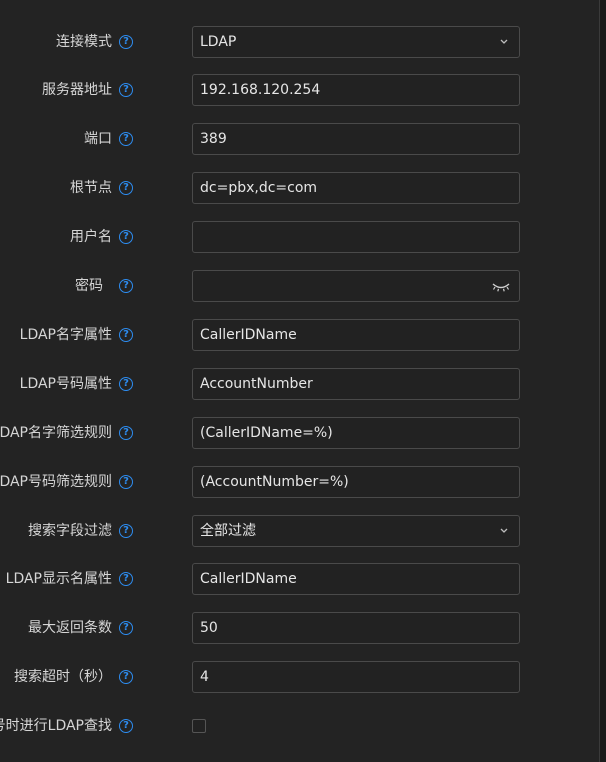 This screenshot has width=606, height=762. What do you see at coordinates (356, 384) in the screenshot?
I see `ldap-number-attribute-input: AccountNumber` at bounding box center [356, 384].